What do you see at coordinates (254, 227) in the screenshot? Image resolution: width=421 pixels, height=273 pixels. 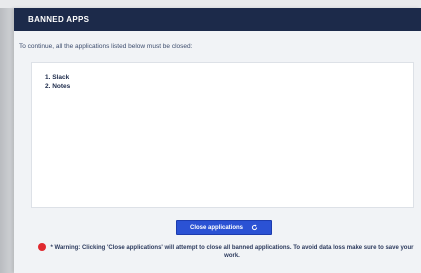 I see `refresh-icon` at bounding box center [254, 227].